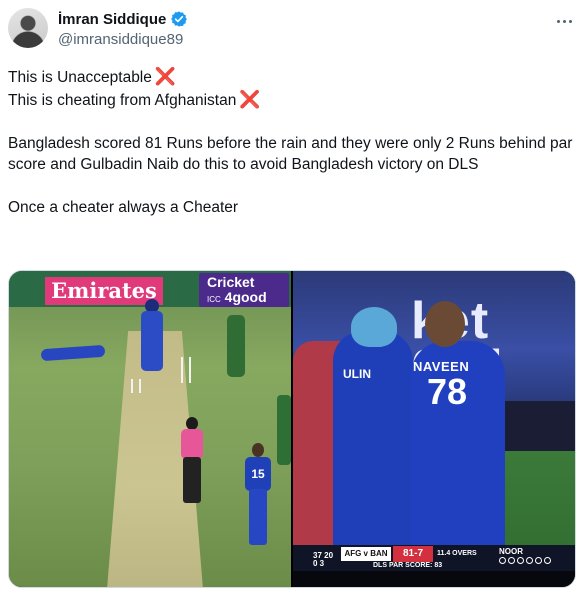 Image resolution: width=587 pixels, height=598 pixels. I want to click on scorebar-score: 81-7, so click(413, 554).